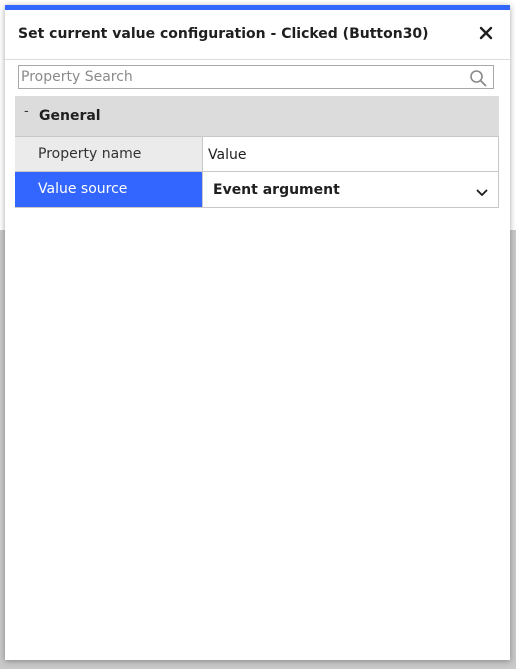 The image size is (516, 669). Describe the element at coordinates (478, 78) in the screenshot. I see `search-icon` at that location.